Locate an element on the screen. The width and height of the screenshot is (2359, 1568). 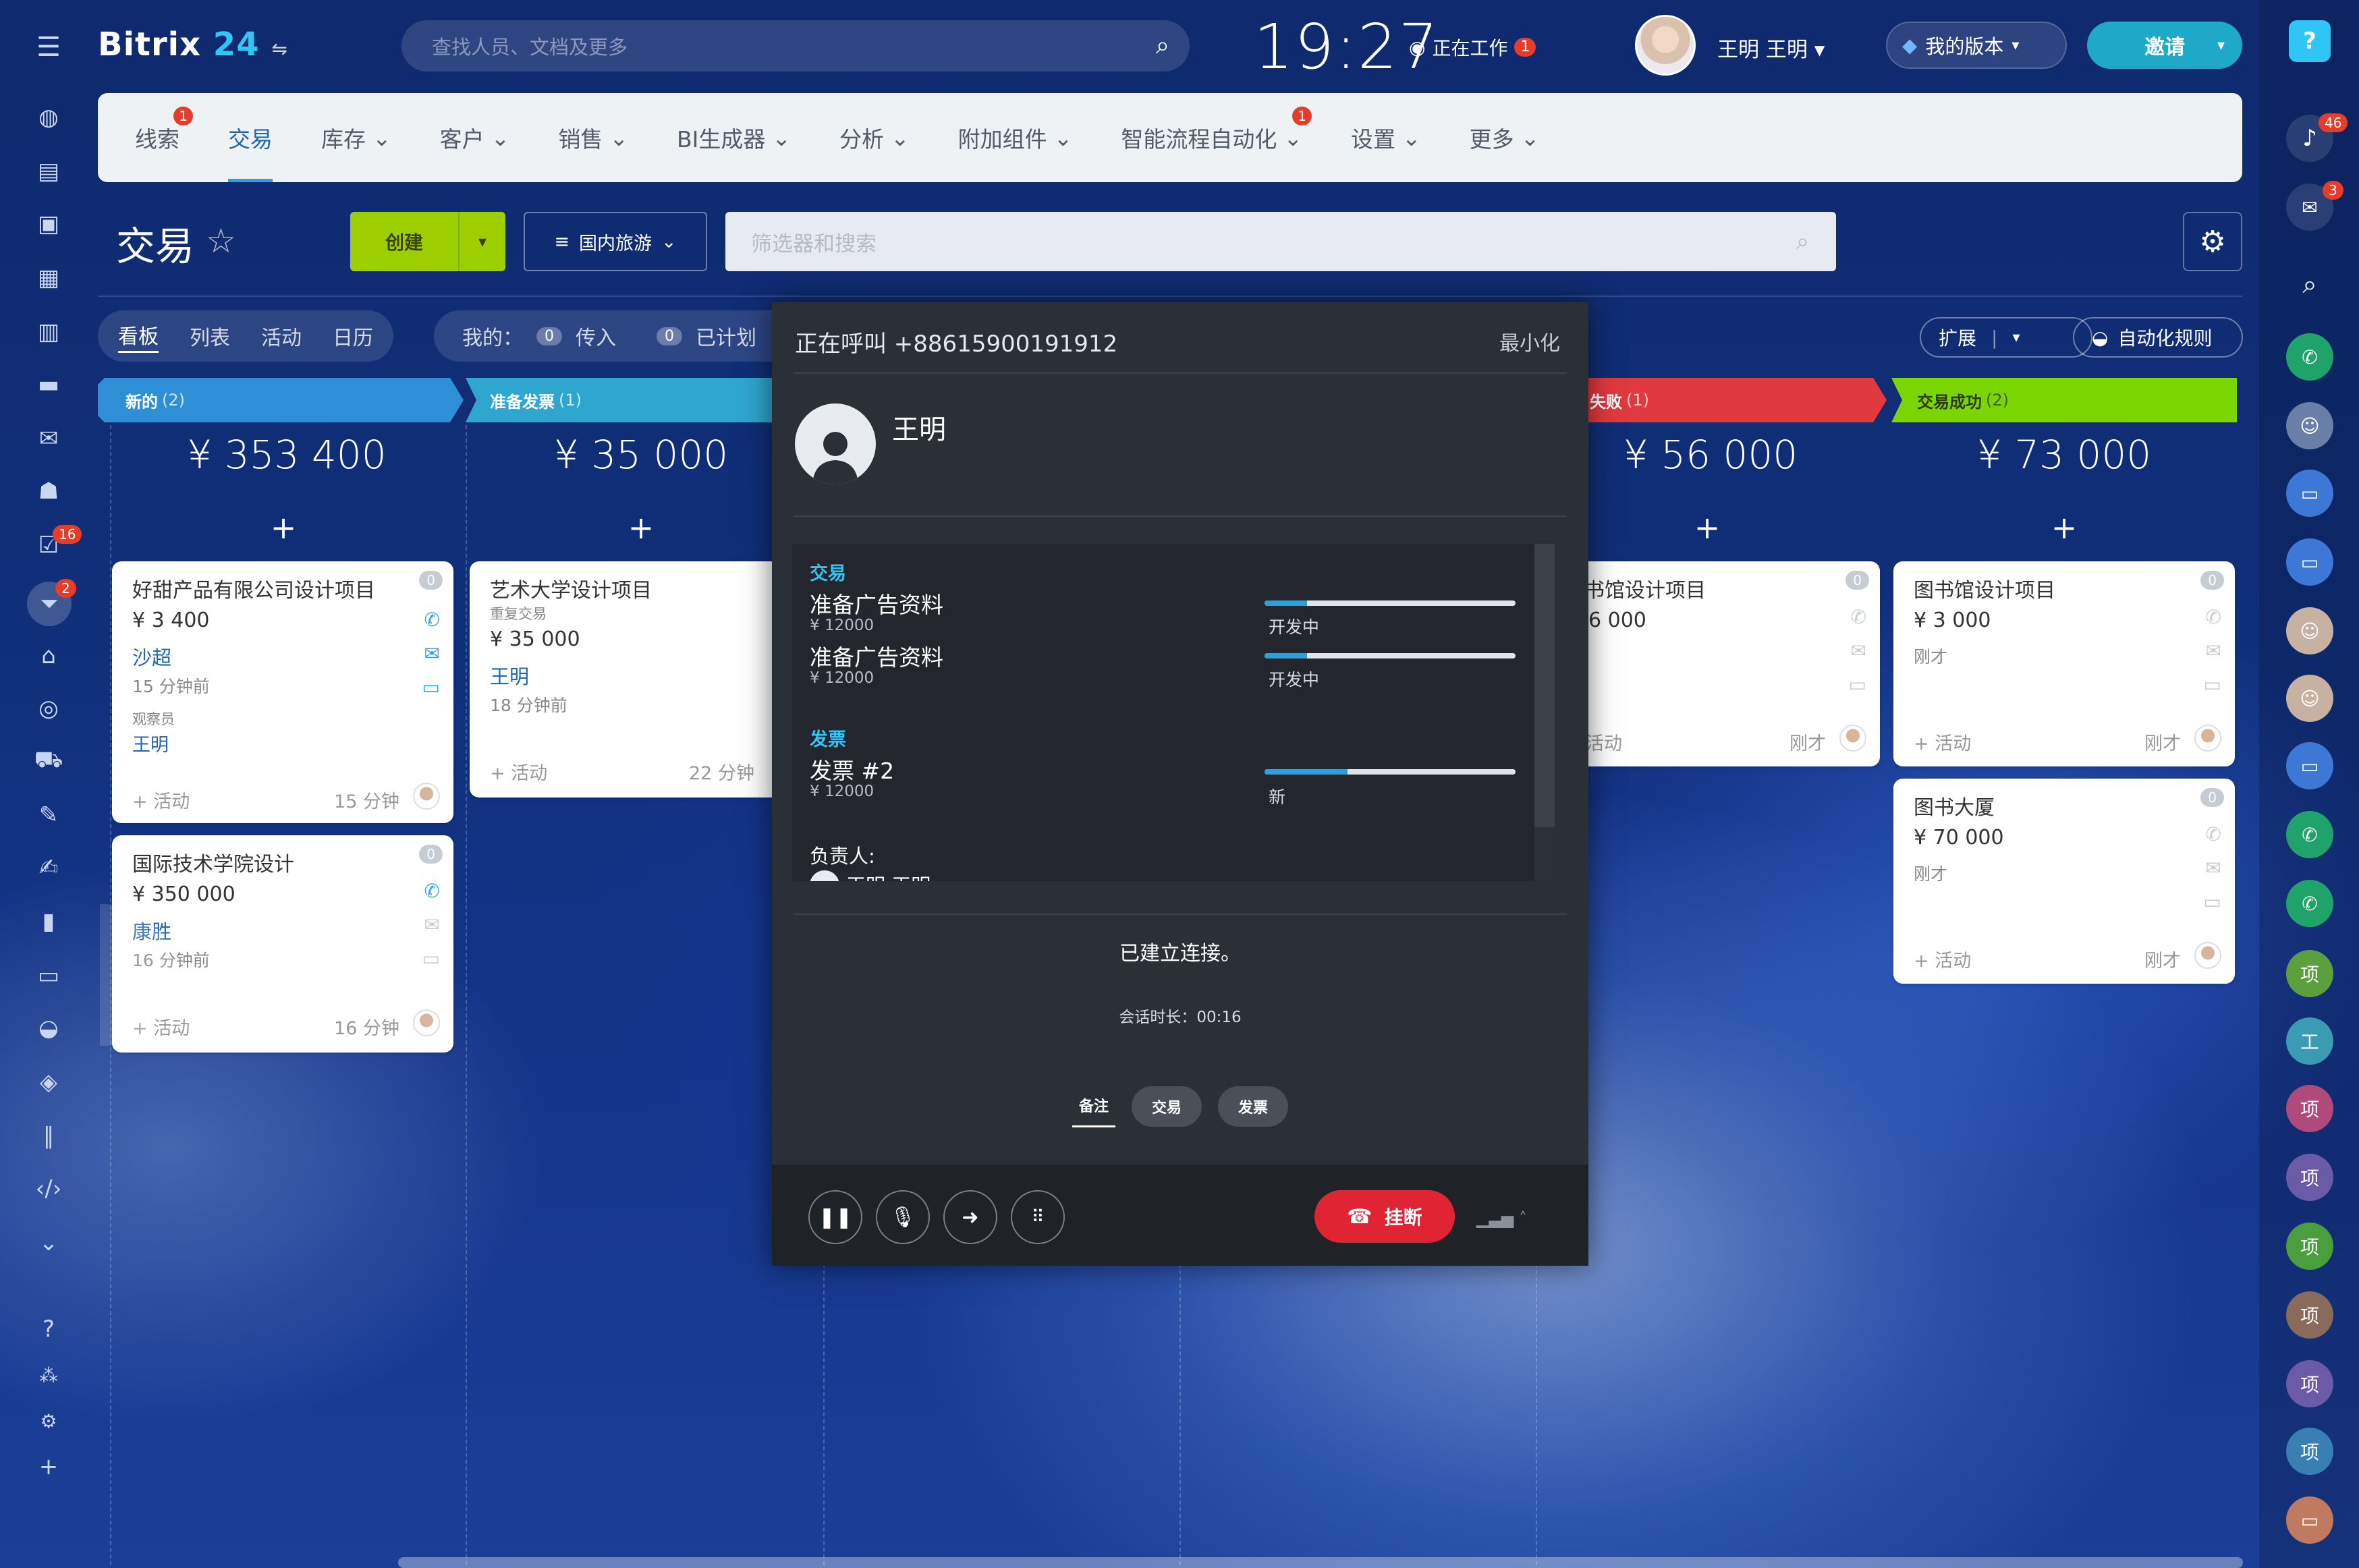
robot-icon: ◒ is located at coordinates (48, 1028).